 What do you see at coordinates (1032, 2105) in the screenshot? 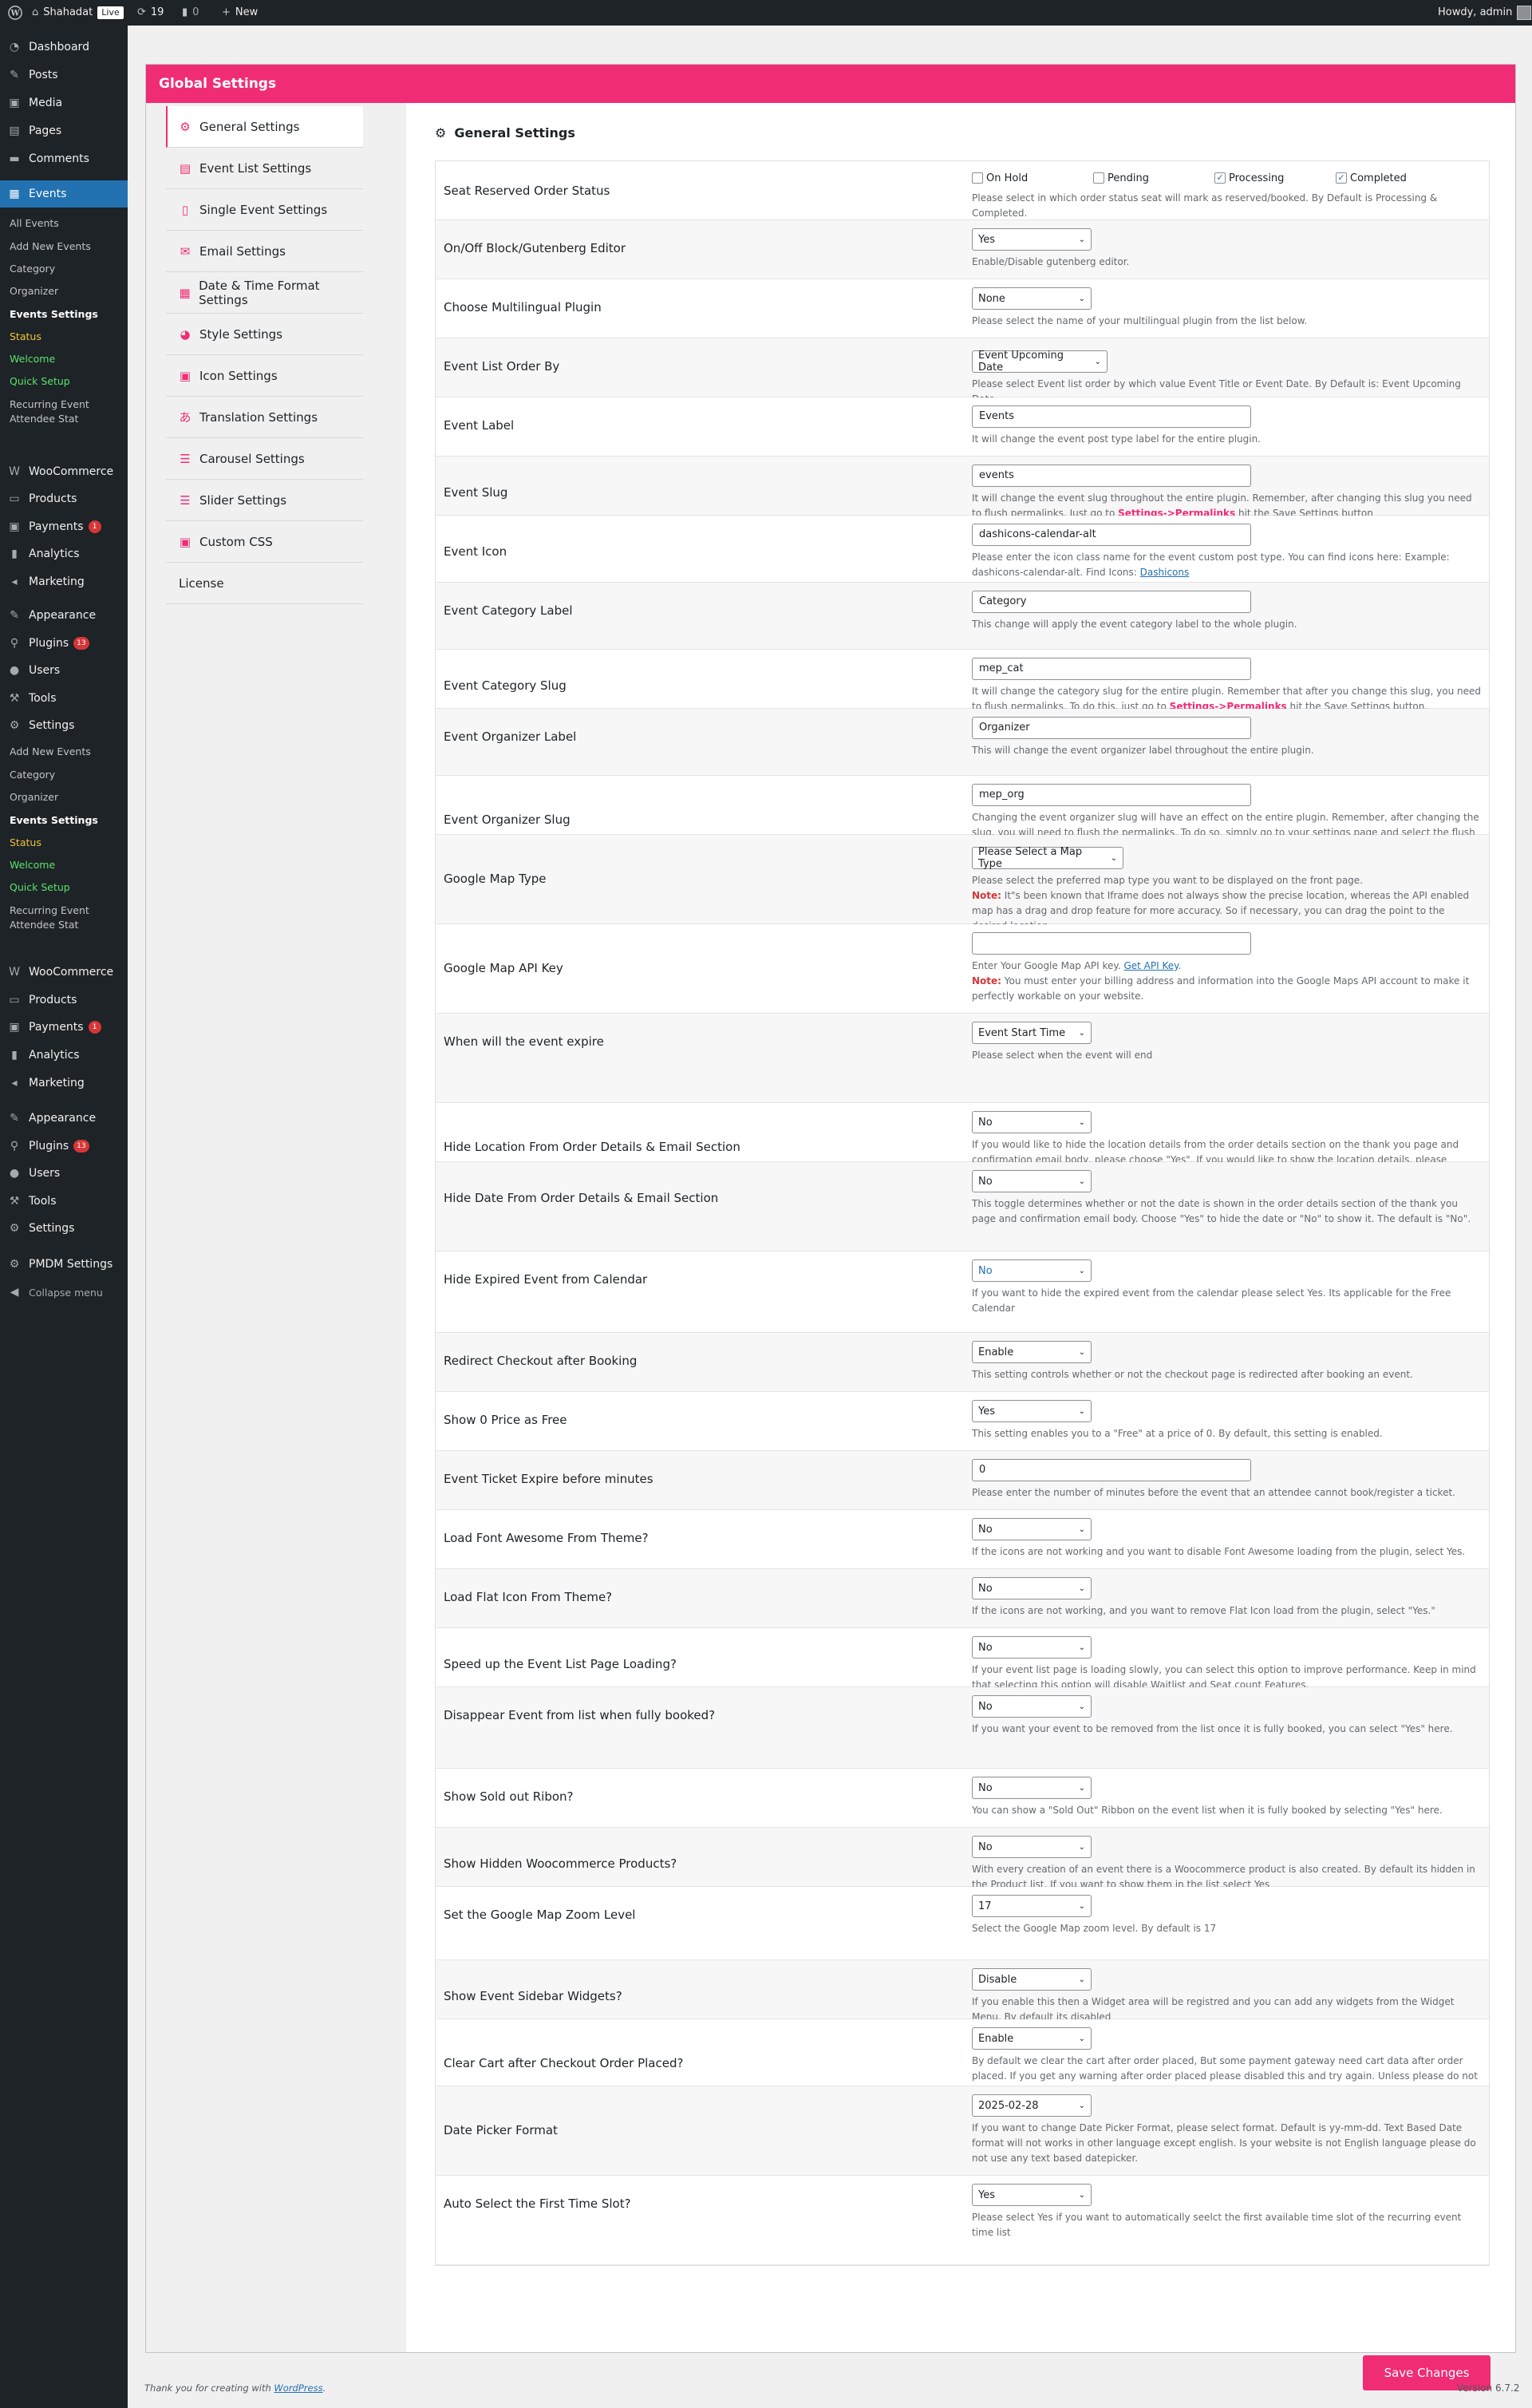
I see `setting-select: 2025-02-28 ⌄` at bounding box center [1032, 2105].